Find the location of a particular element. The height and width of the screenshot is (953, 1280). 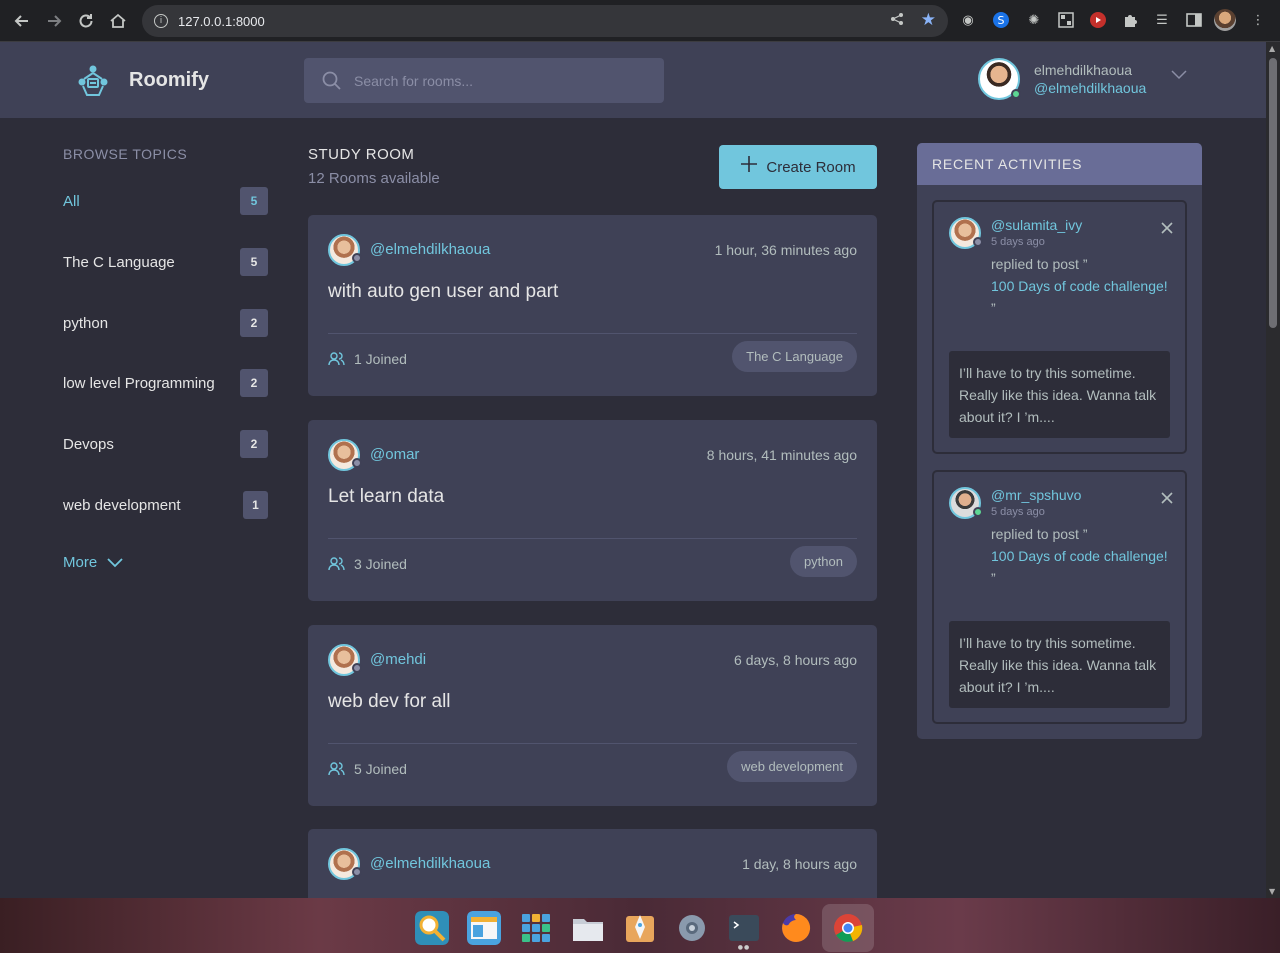

room-title: Let learn data is located at coordinates (386, 497).